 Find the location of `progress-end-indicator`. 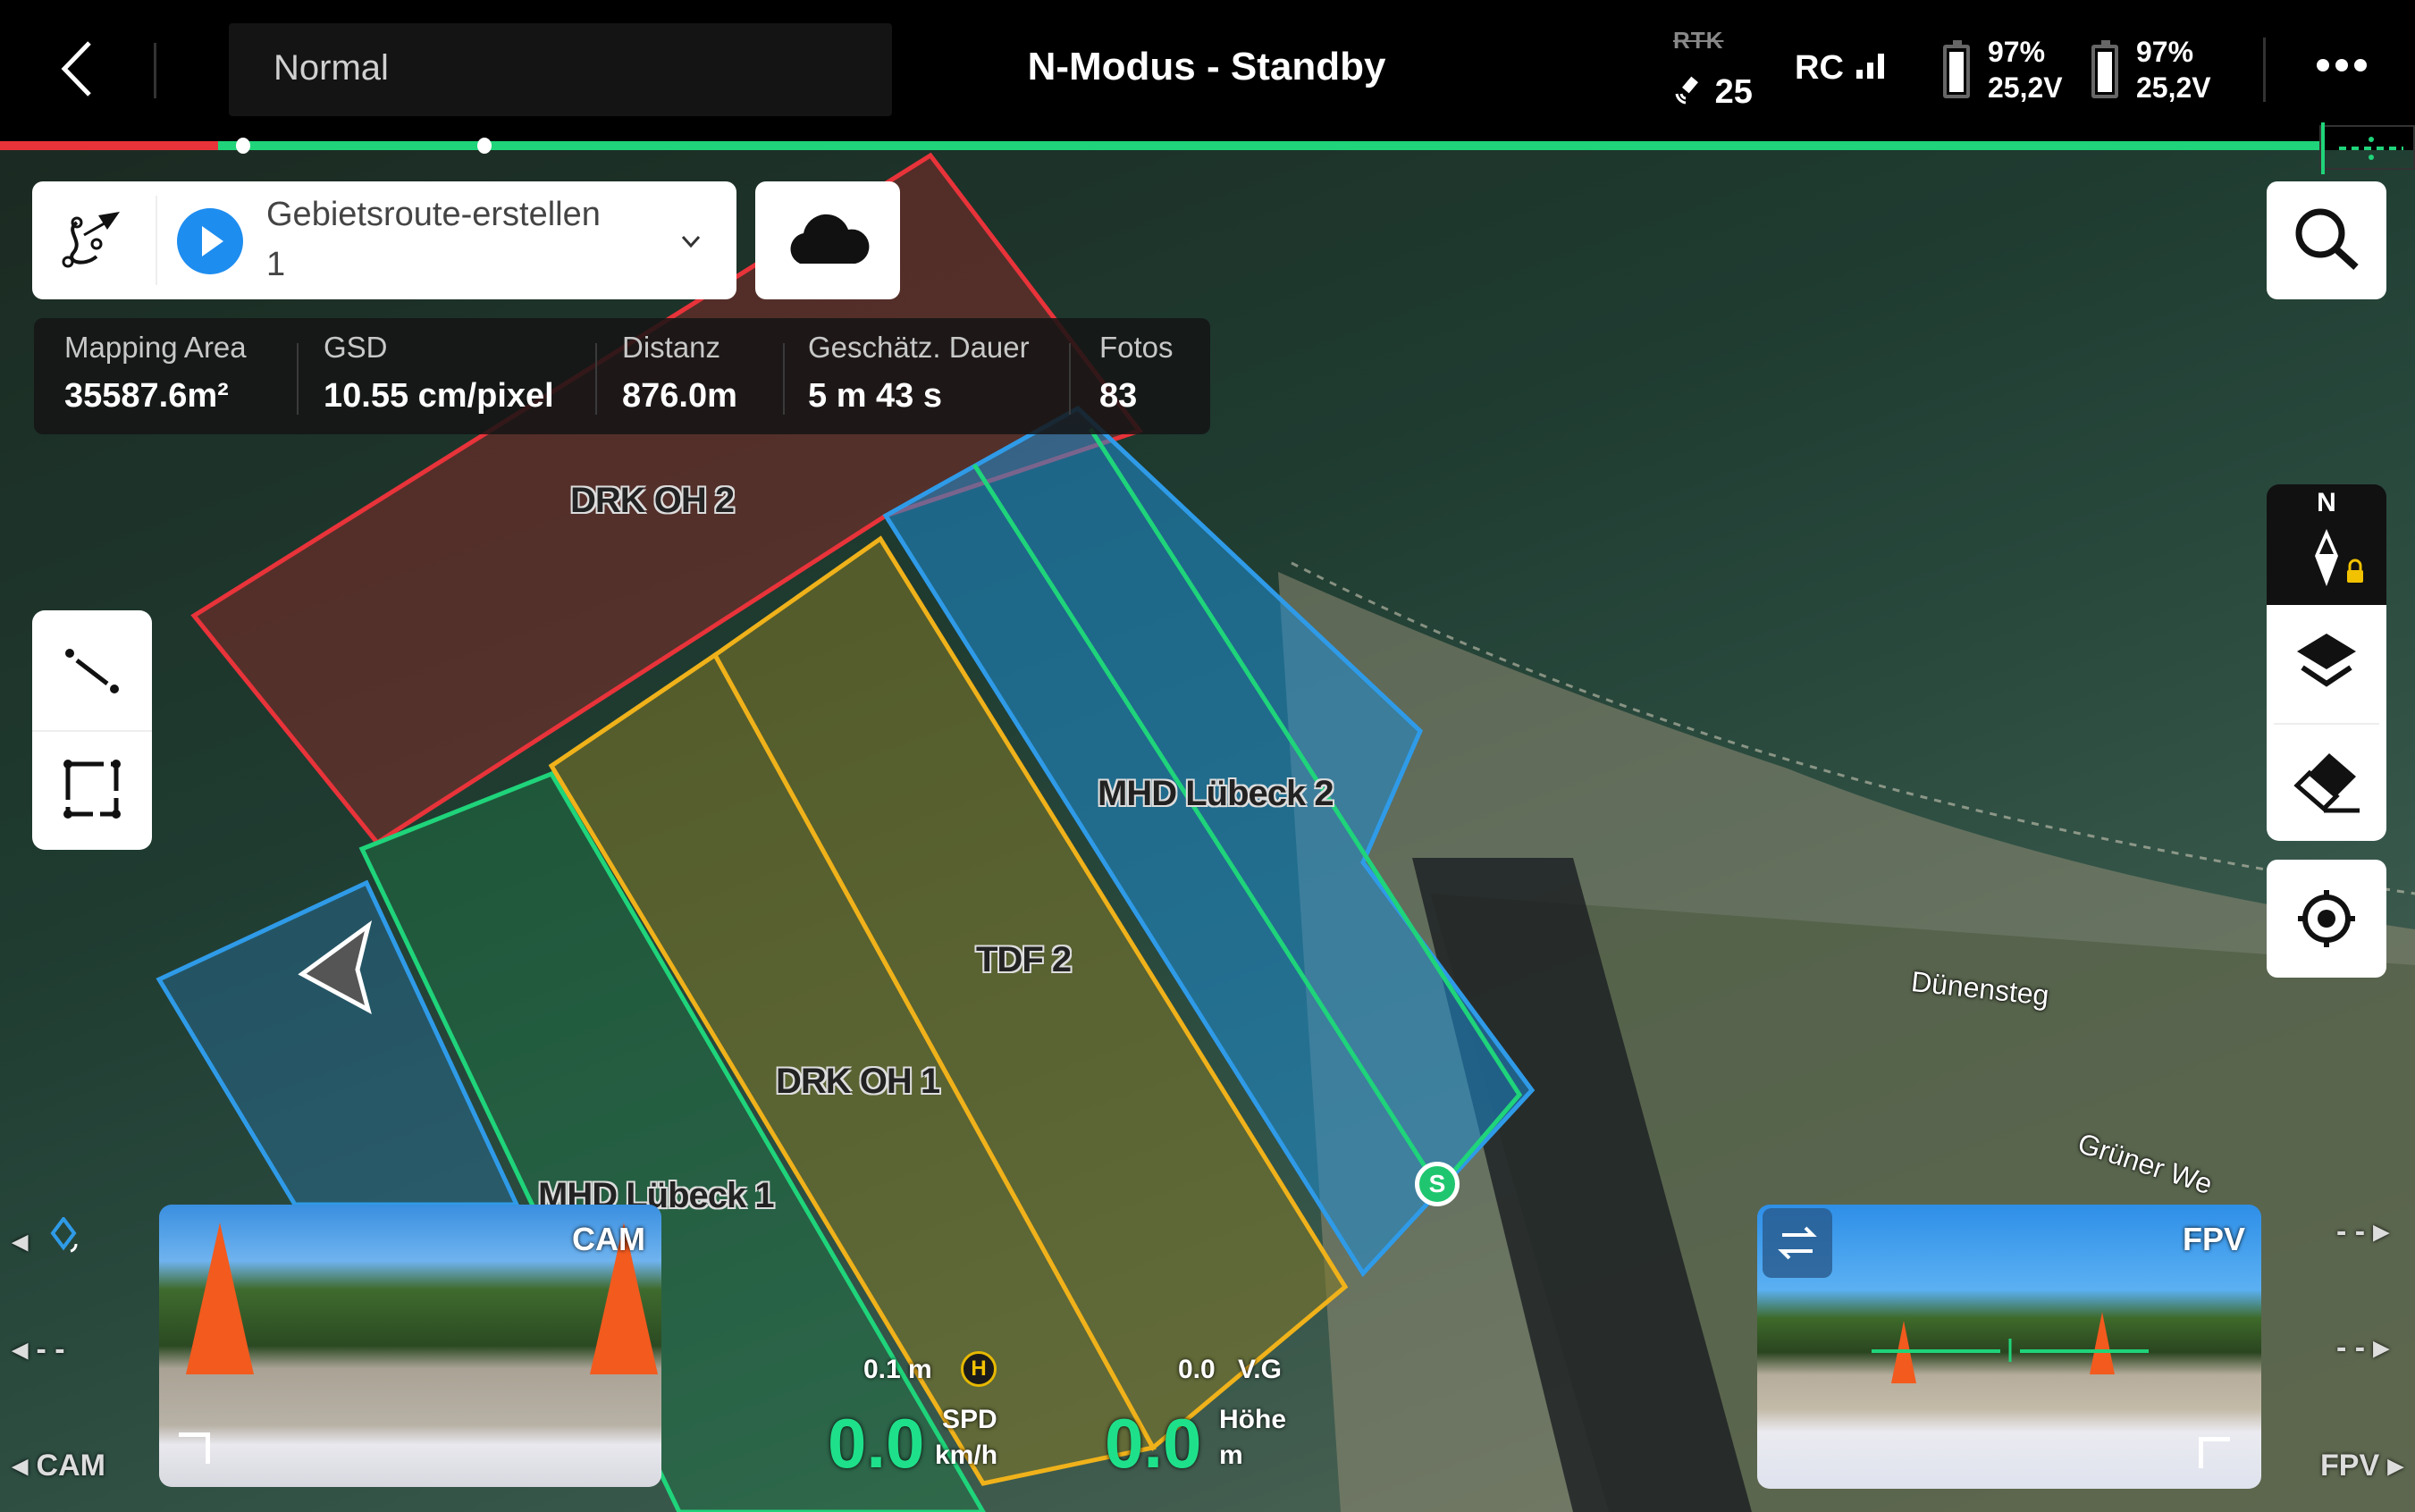

progress-end-indicator is located at coordinates (2367, 148).